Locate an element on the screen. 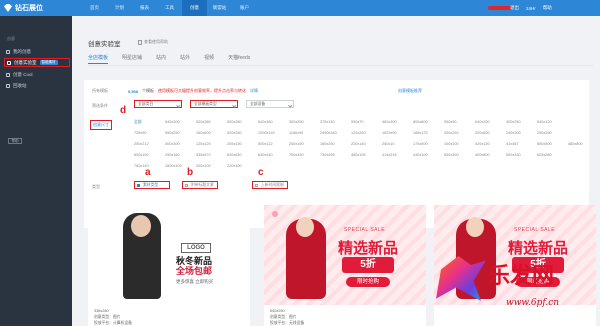 This screenshot has height=326, width=600. nav-report: 报表 is located at coordinates (144, 8).